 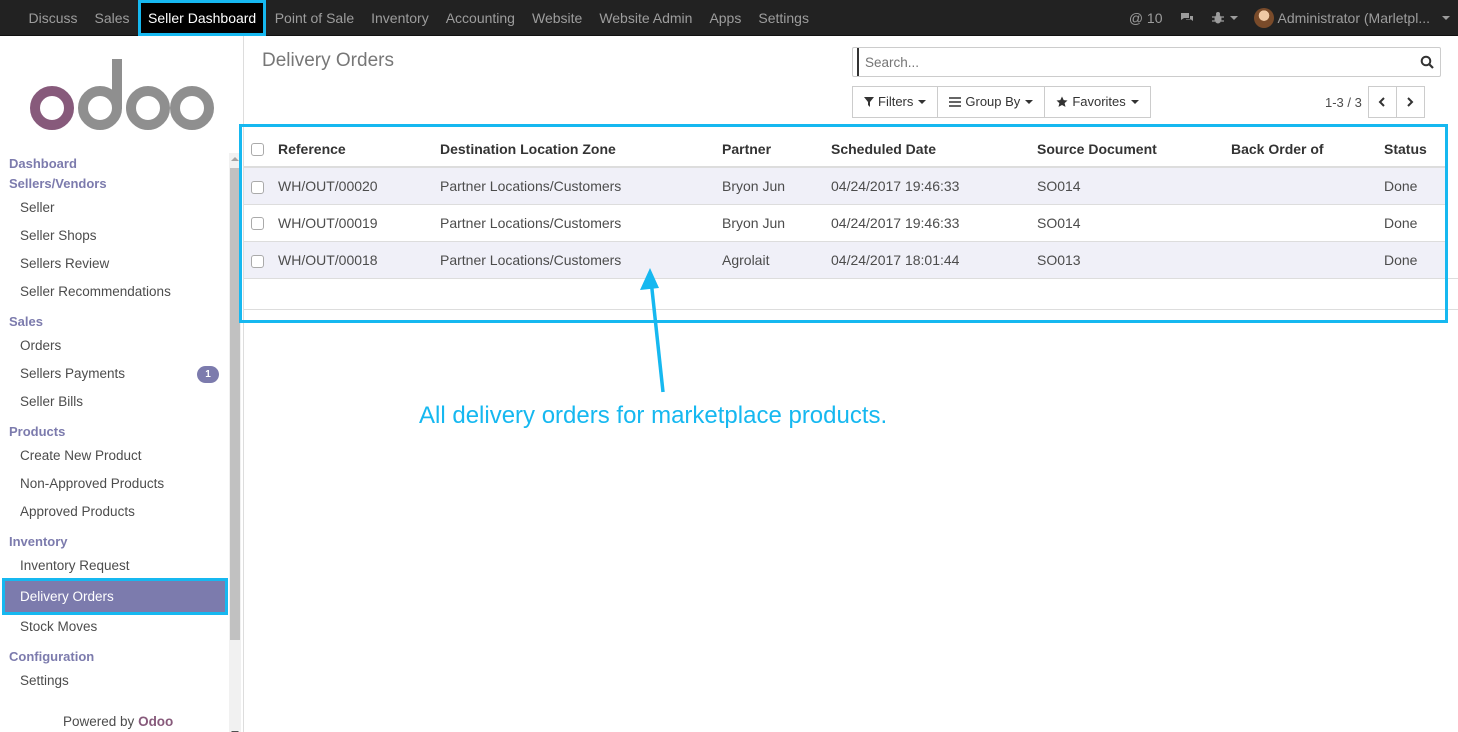 What do you see at coordinates (235, 404) in the screenshot?
I see `scrollbar-thumb` at bounding box center [235, 404].